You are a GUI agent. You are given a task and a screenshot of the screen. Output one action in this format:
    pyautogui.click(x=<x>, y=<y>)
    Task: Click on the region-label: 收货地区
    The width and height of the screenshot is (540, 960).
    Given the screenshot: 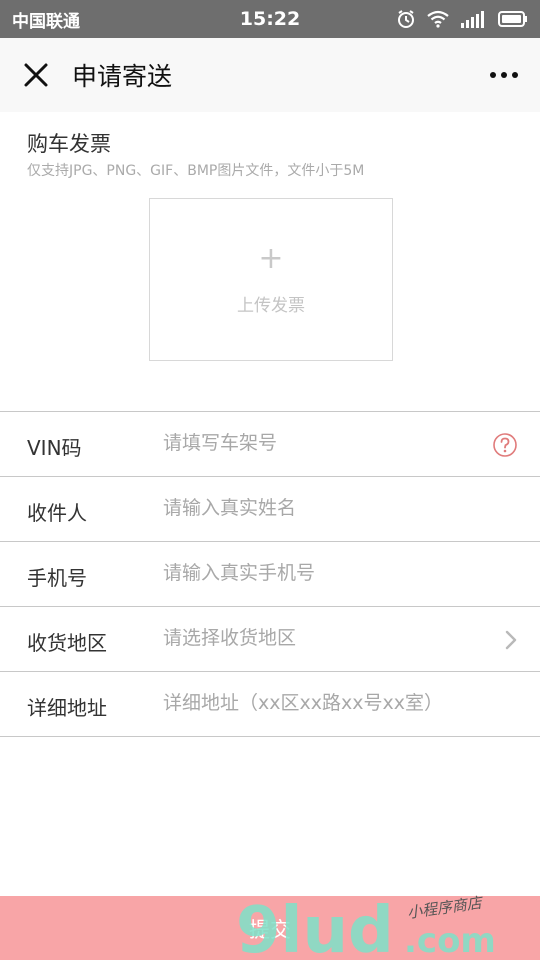 What is the action you would take?
    pyautogui.click(x=67, y=643)
    